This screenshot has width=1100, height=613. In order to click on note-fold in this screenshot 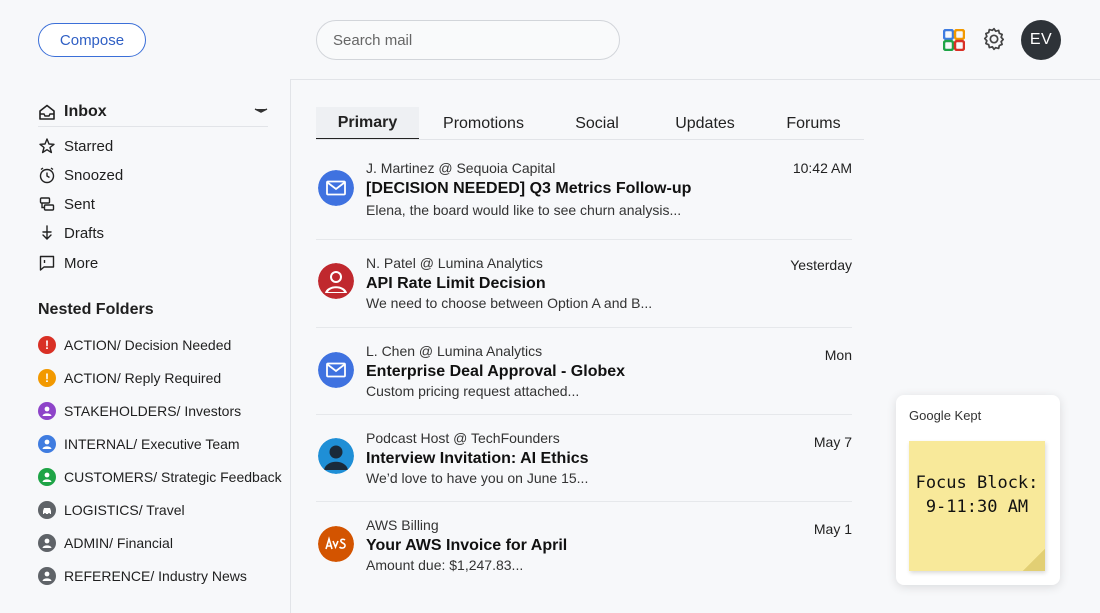, I will do `click(1034, 560)`.